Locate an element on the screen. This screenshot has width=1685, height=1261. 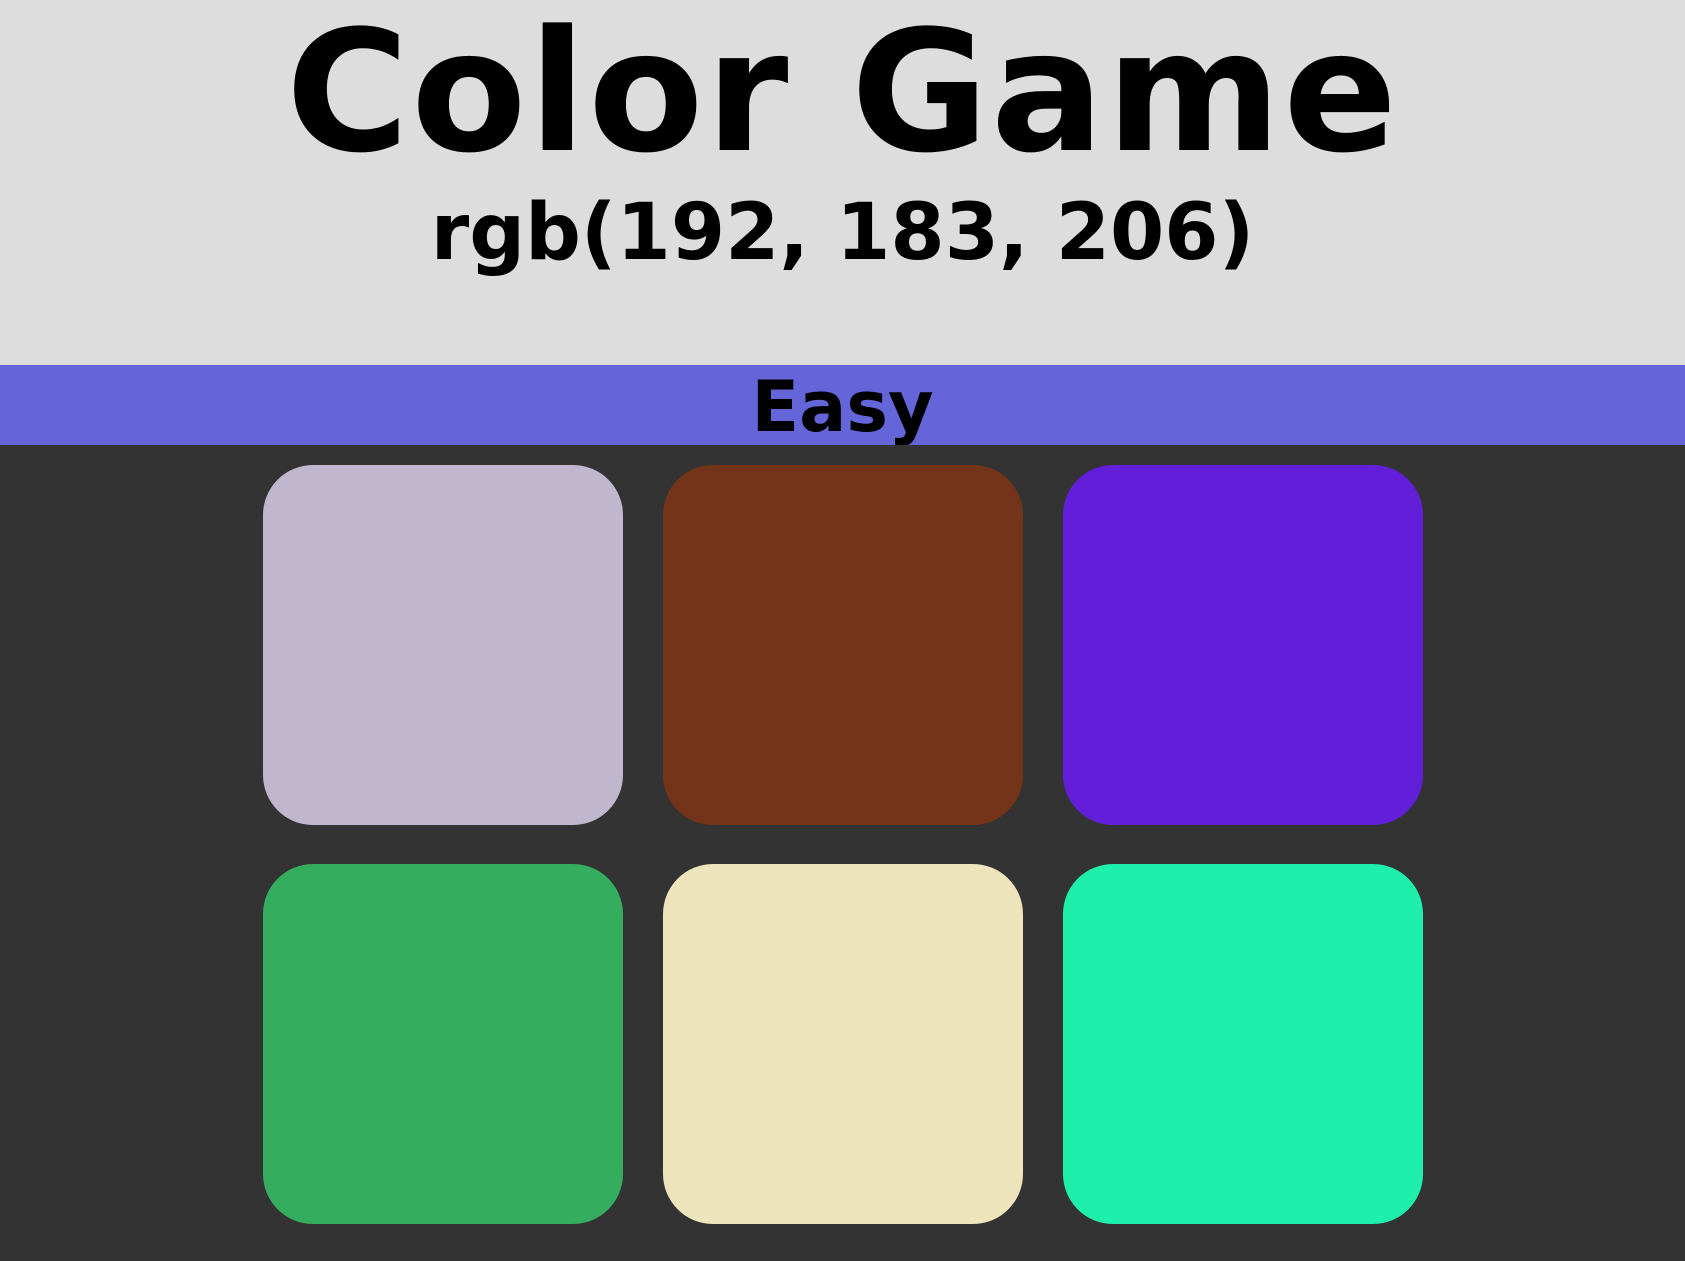
target-color-display: rgb(192, 183, 206) is located at coordinates (842, 233).